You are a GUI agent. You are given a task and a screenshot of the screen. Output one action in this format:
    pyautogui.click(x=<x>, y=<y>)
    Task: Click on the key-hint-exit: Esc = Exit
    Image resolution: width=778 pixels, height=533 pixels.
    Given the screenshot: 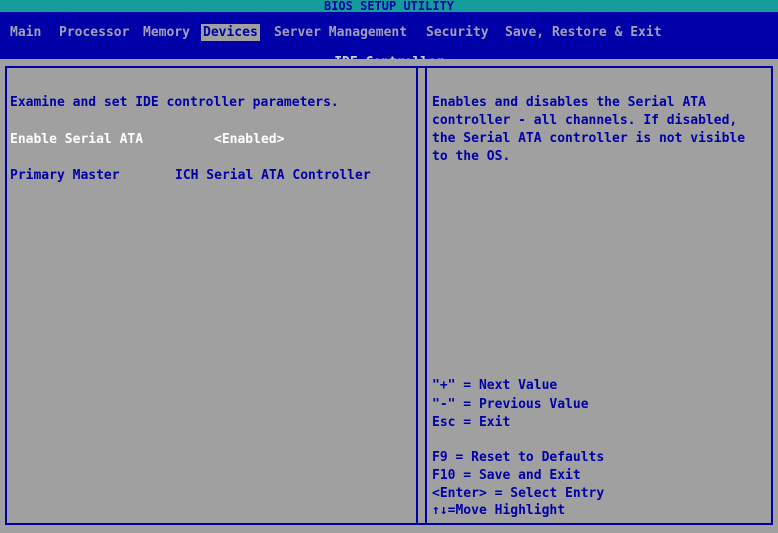 What is the action you would take?
    pyautogui.click(x=471, y=422)
    